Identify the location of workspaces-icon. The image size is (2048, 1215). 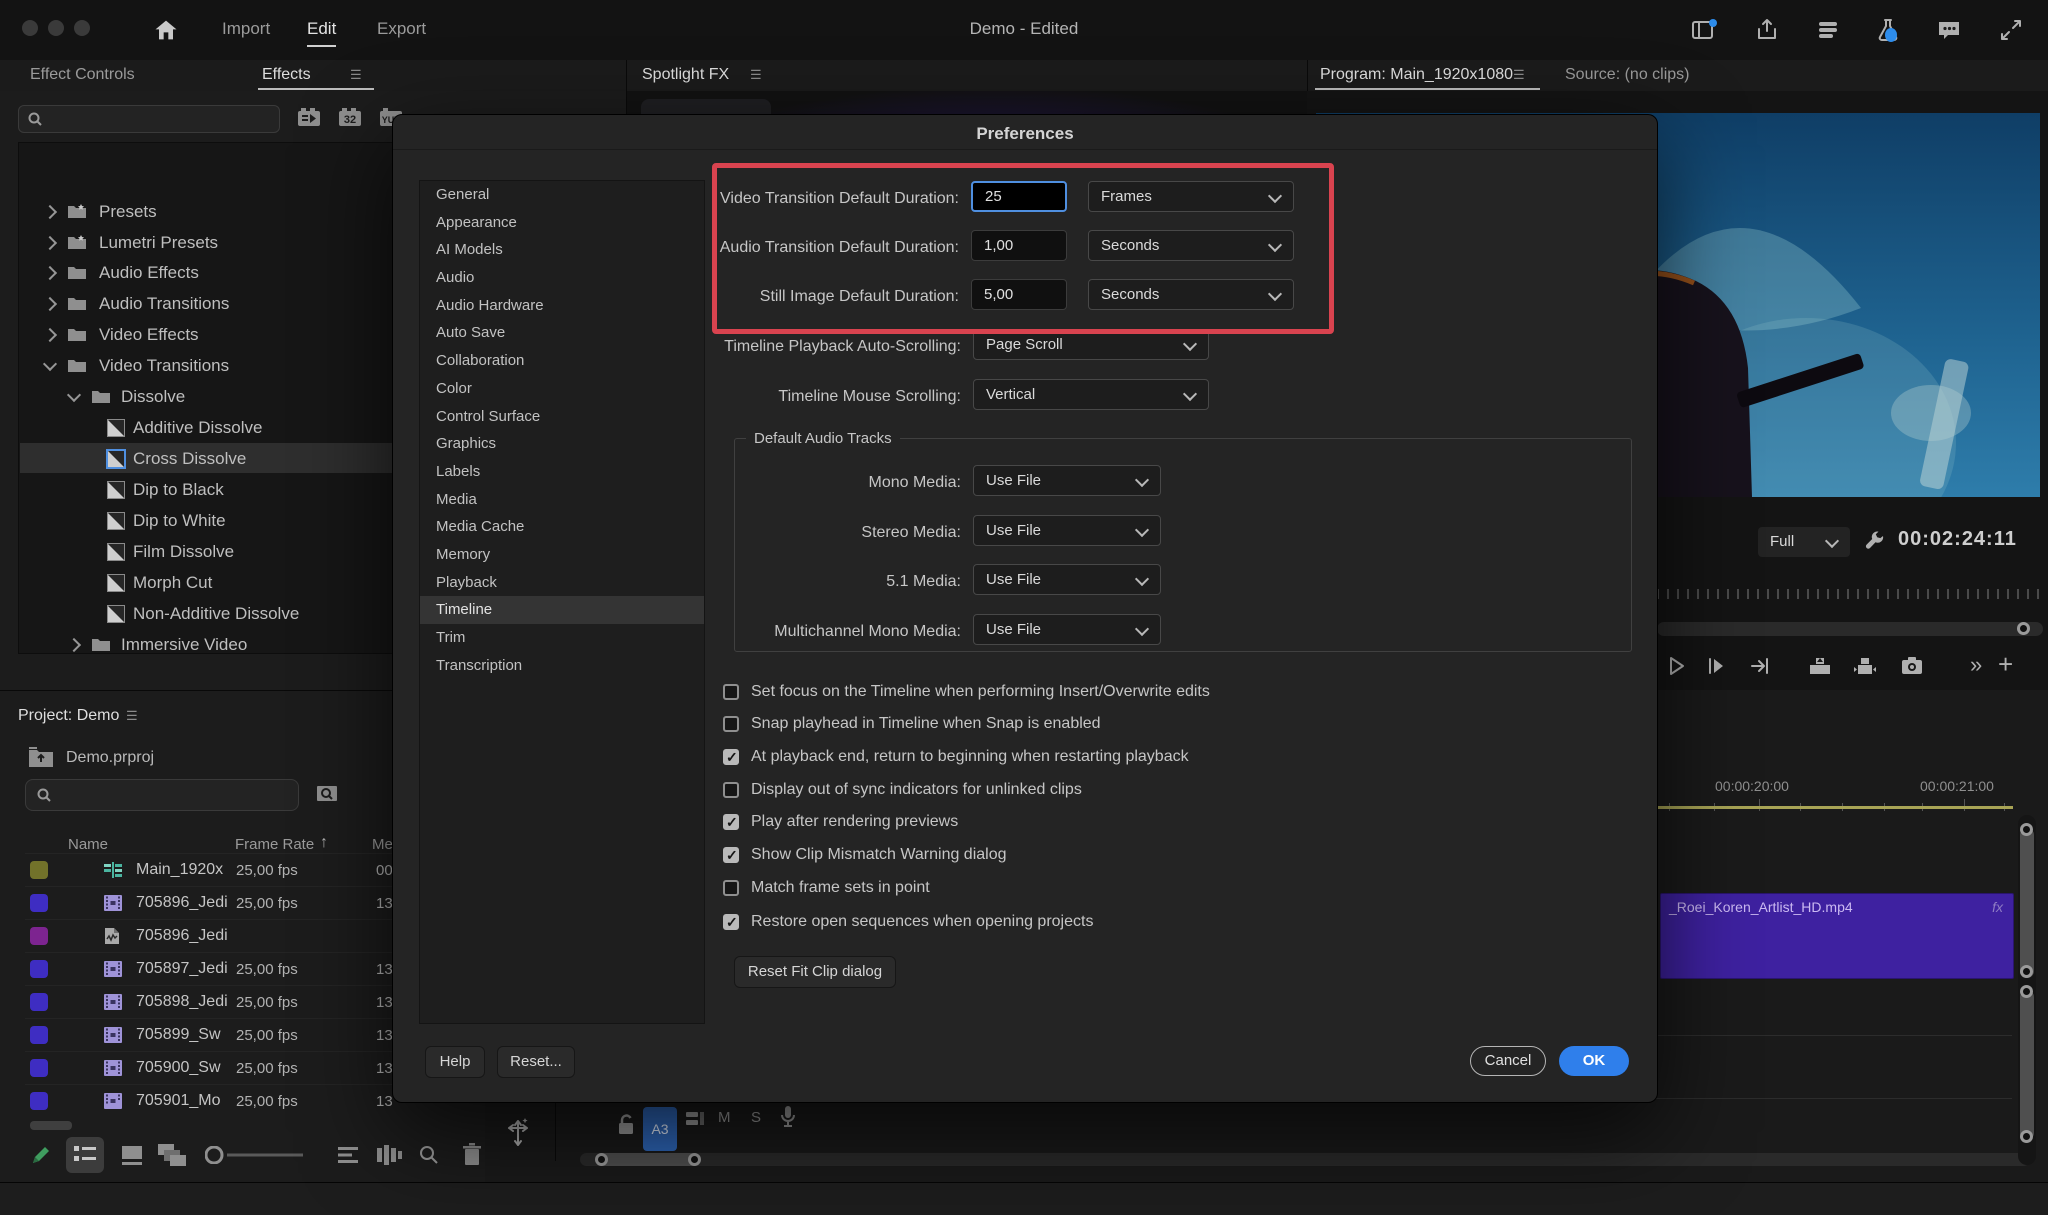
(1828, 30).